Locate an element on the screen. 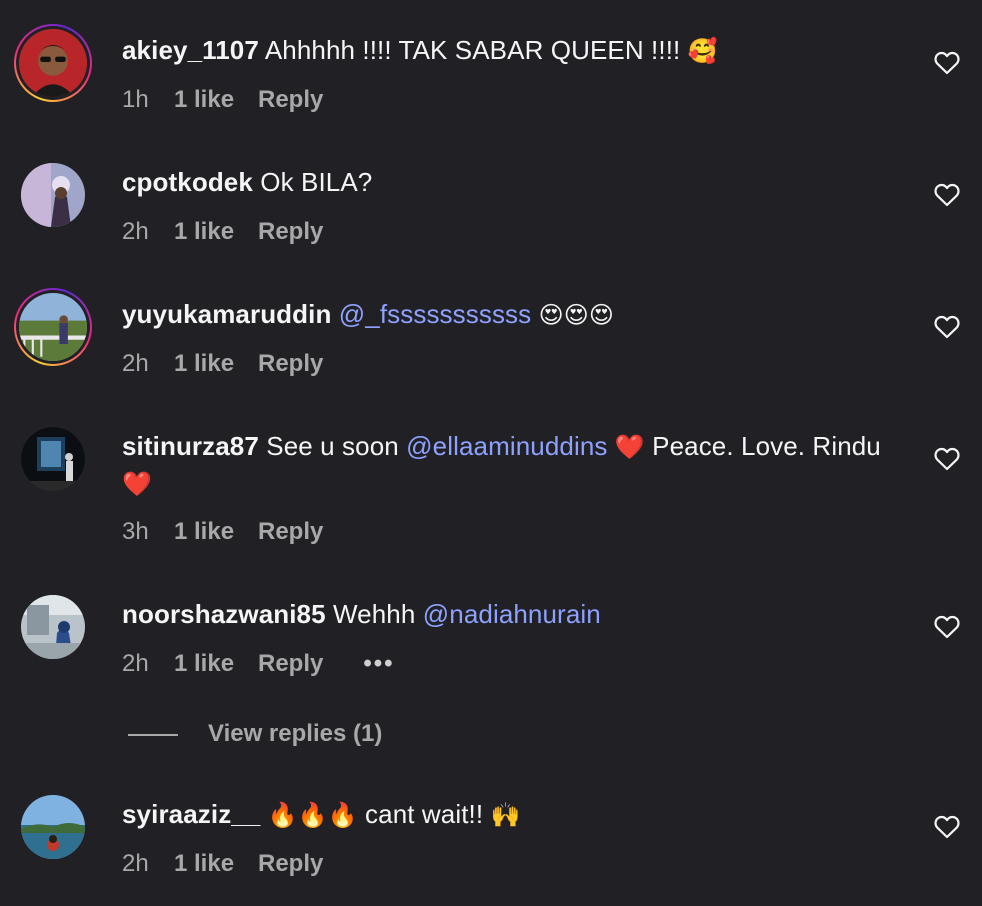 The image size is (982, 906). comment-meta: 3h 1 like Reply is located at coordinates (222, 532).